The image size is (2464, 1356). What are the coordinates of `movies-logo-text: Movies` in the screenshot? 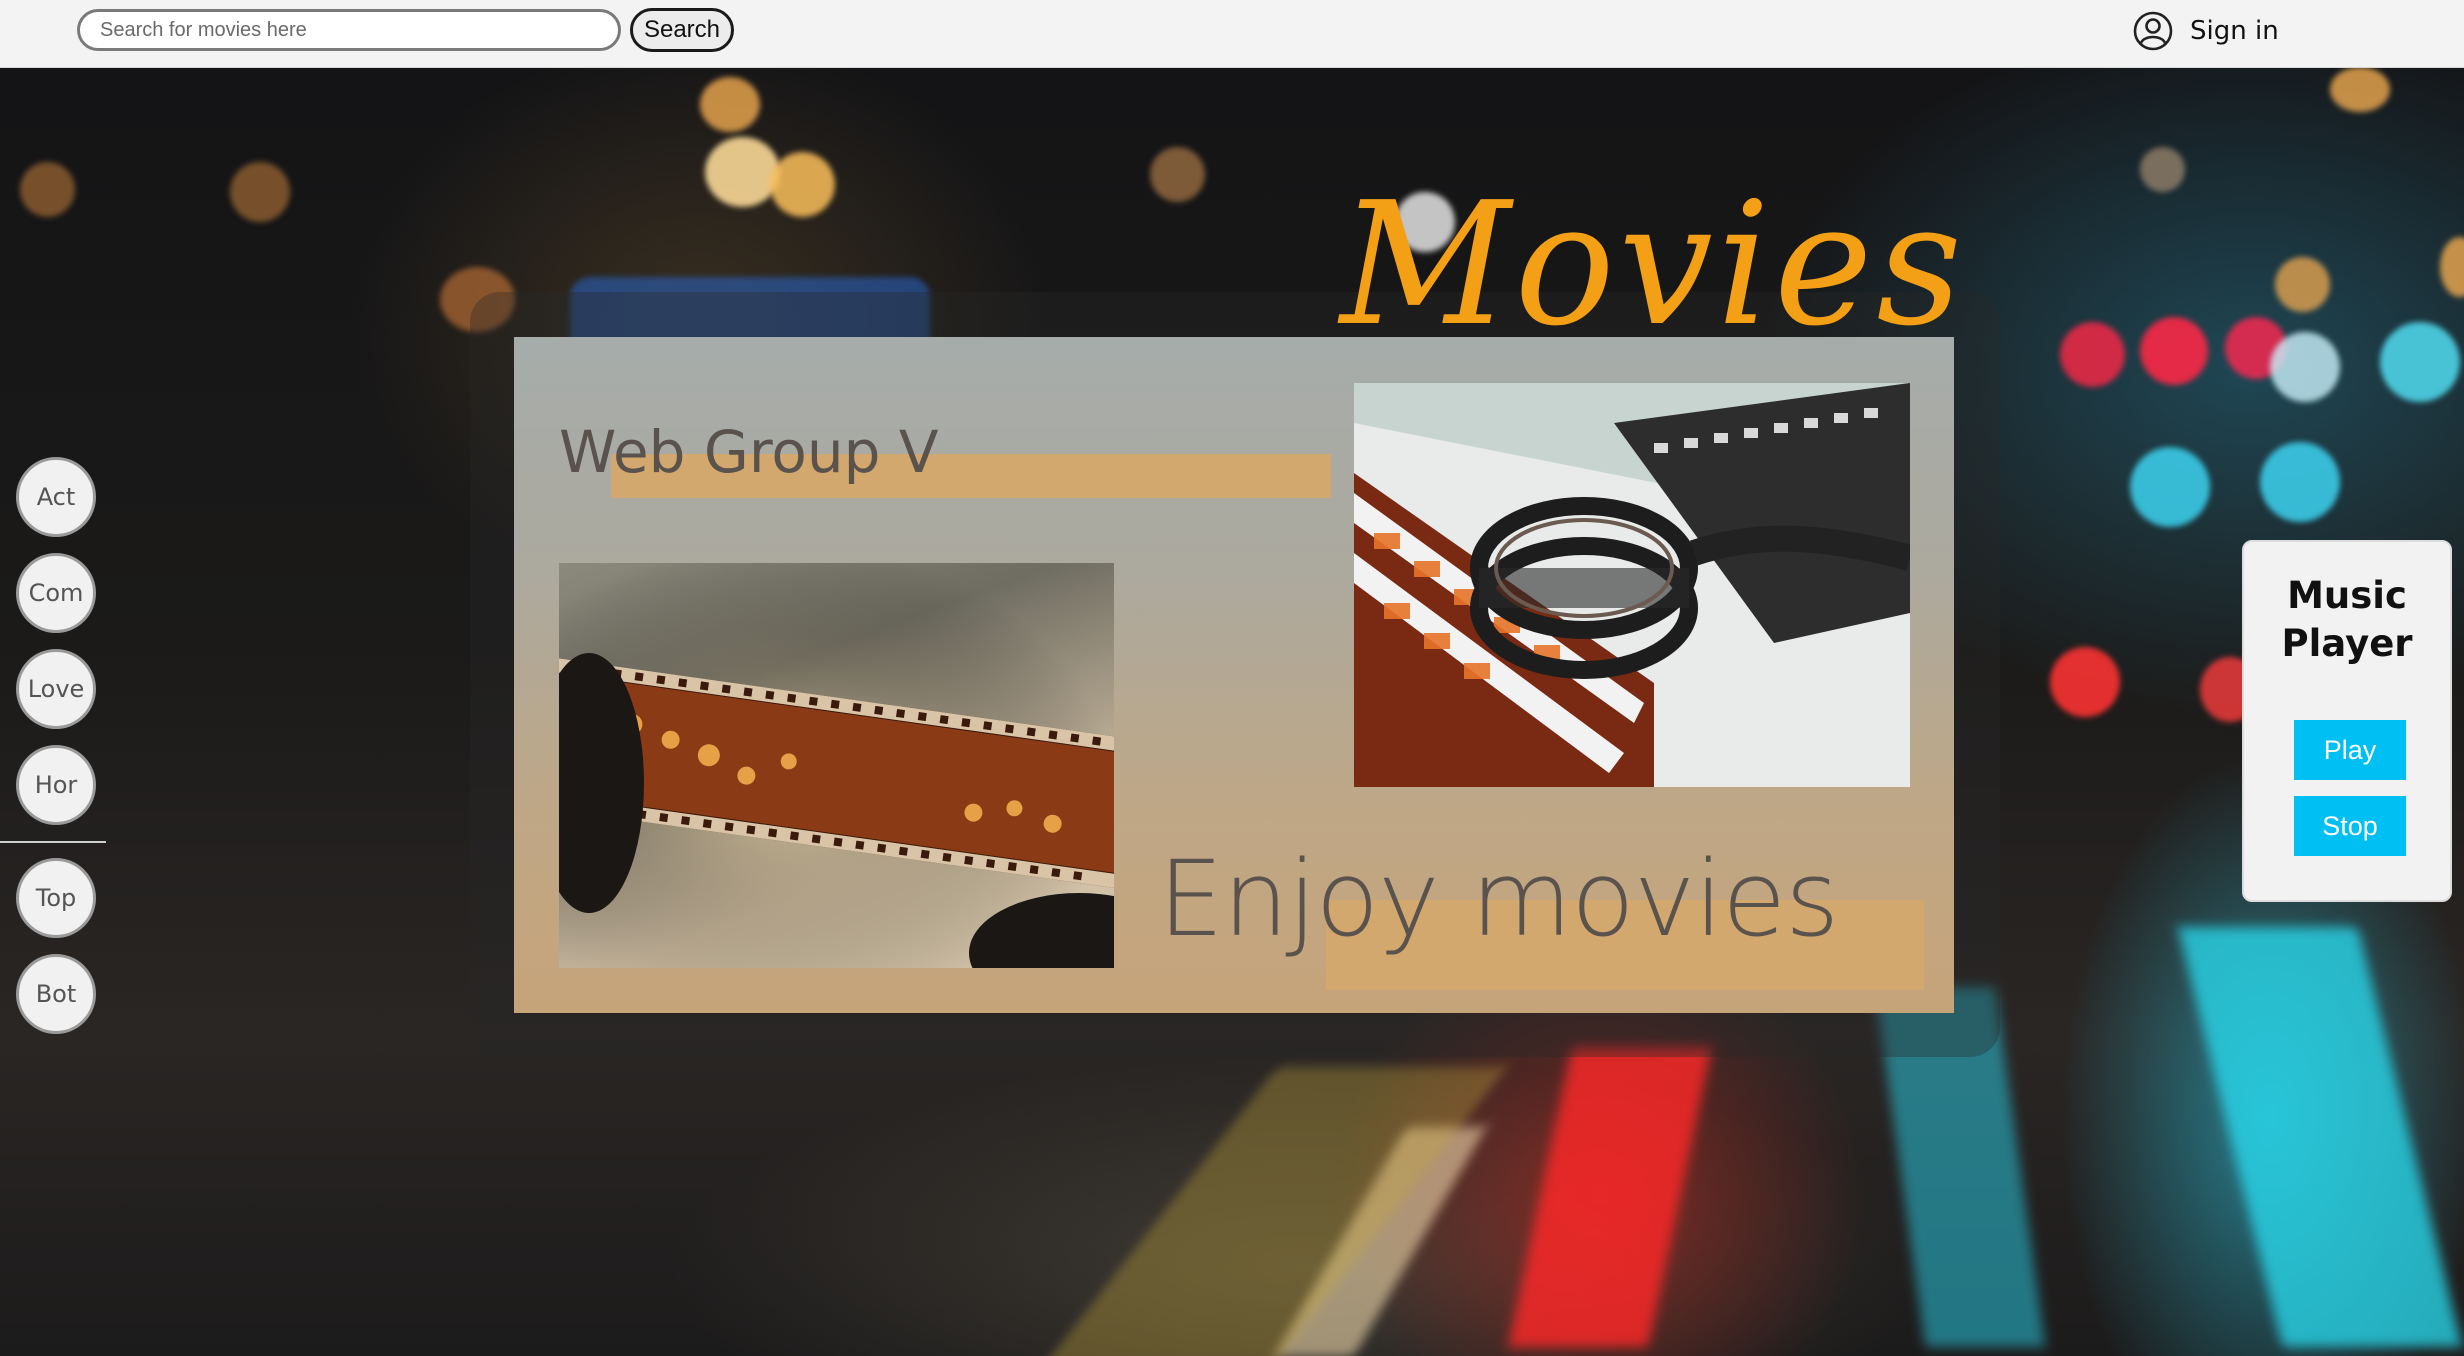 It's located at (1653, 265).